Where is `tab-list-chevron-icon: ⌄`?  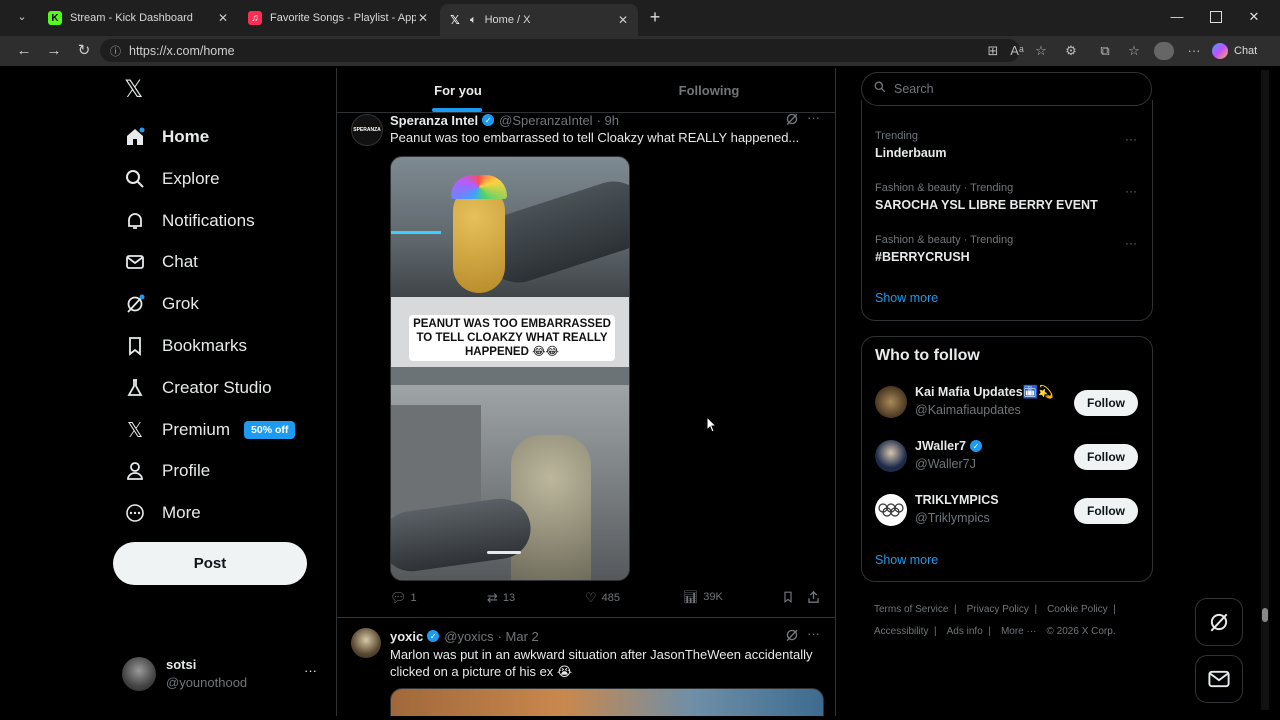
tab-list-chevron-icon: ⌄ is located at coordinates (22, 18).